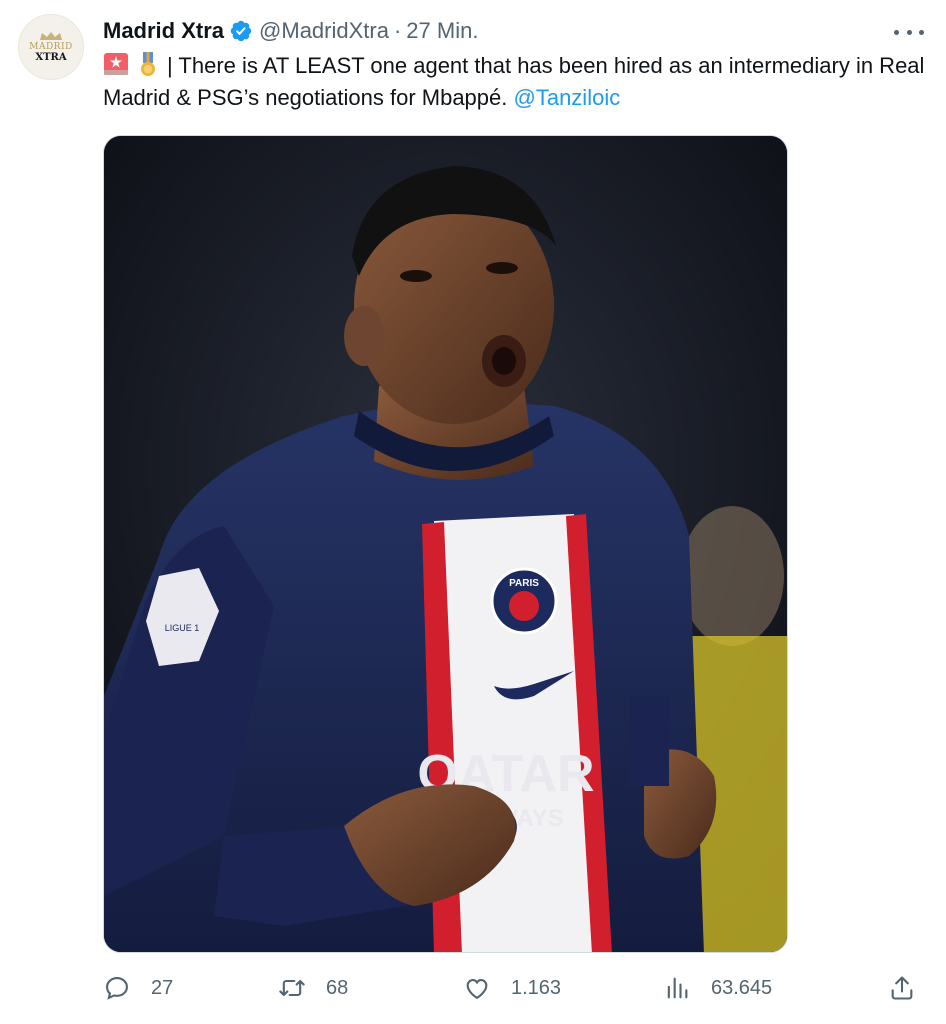  I want to click on avatar: MADRID XTRA, so click(51, 47).